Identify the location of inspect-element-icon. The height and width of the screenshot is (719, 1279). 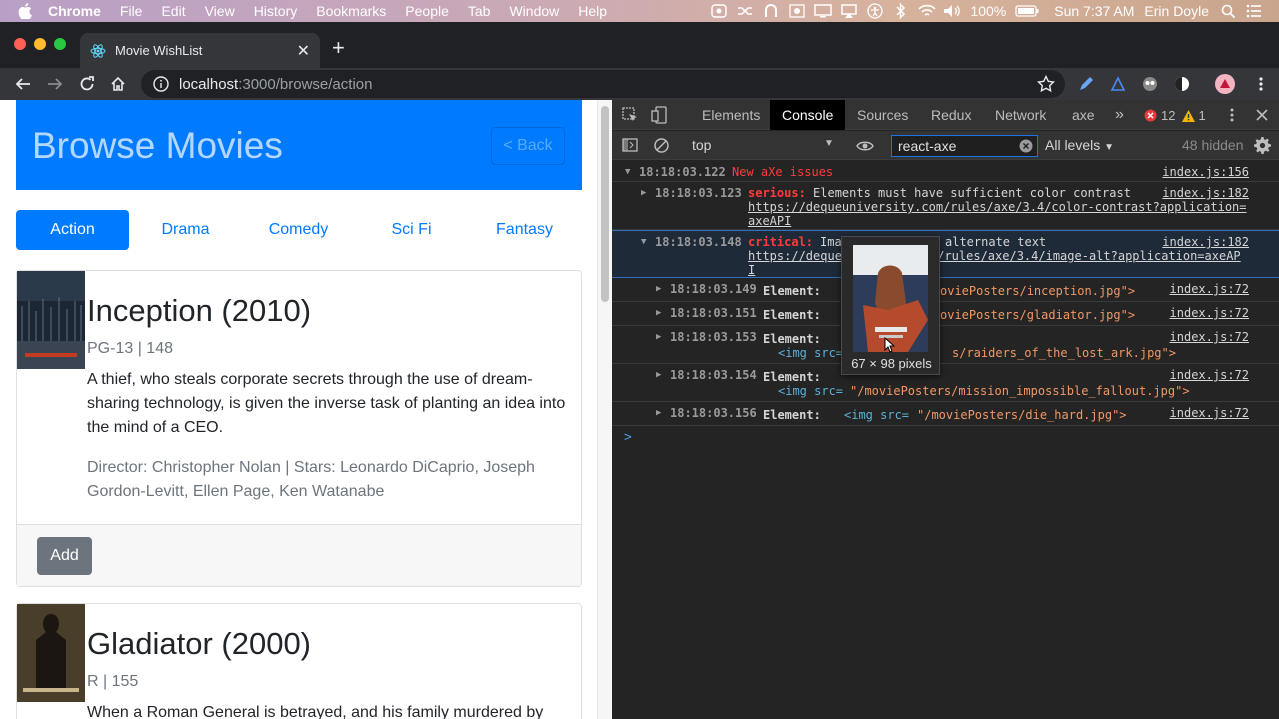
(630, 117).